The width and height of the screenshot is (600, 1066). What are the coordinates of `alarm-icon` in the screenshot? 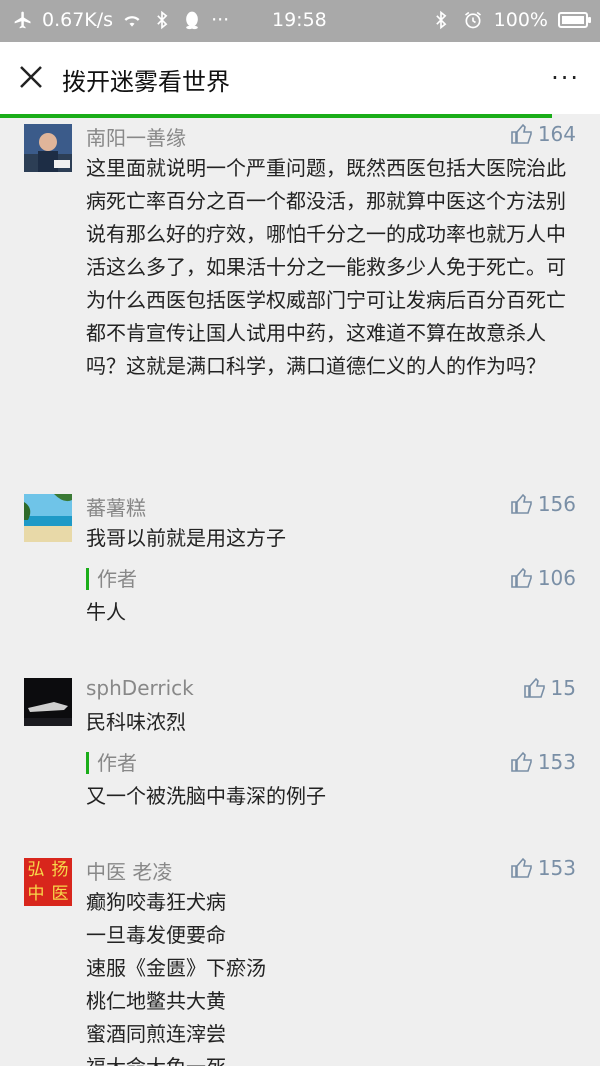 It's located at (472, 20).